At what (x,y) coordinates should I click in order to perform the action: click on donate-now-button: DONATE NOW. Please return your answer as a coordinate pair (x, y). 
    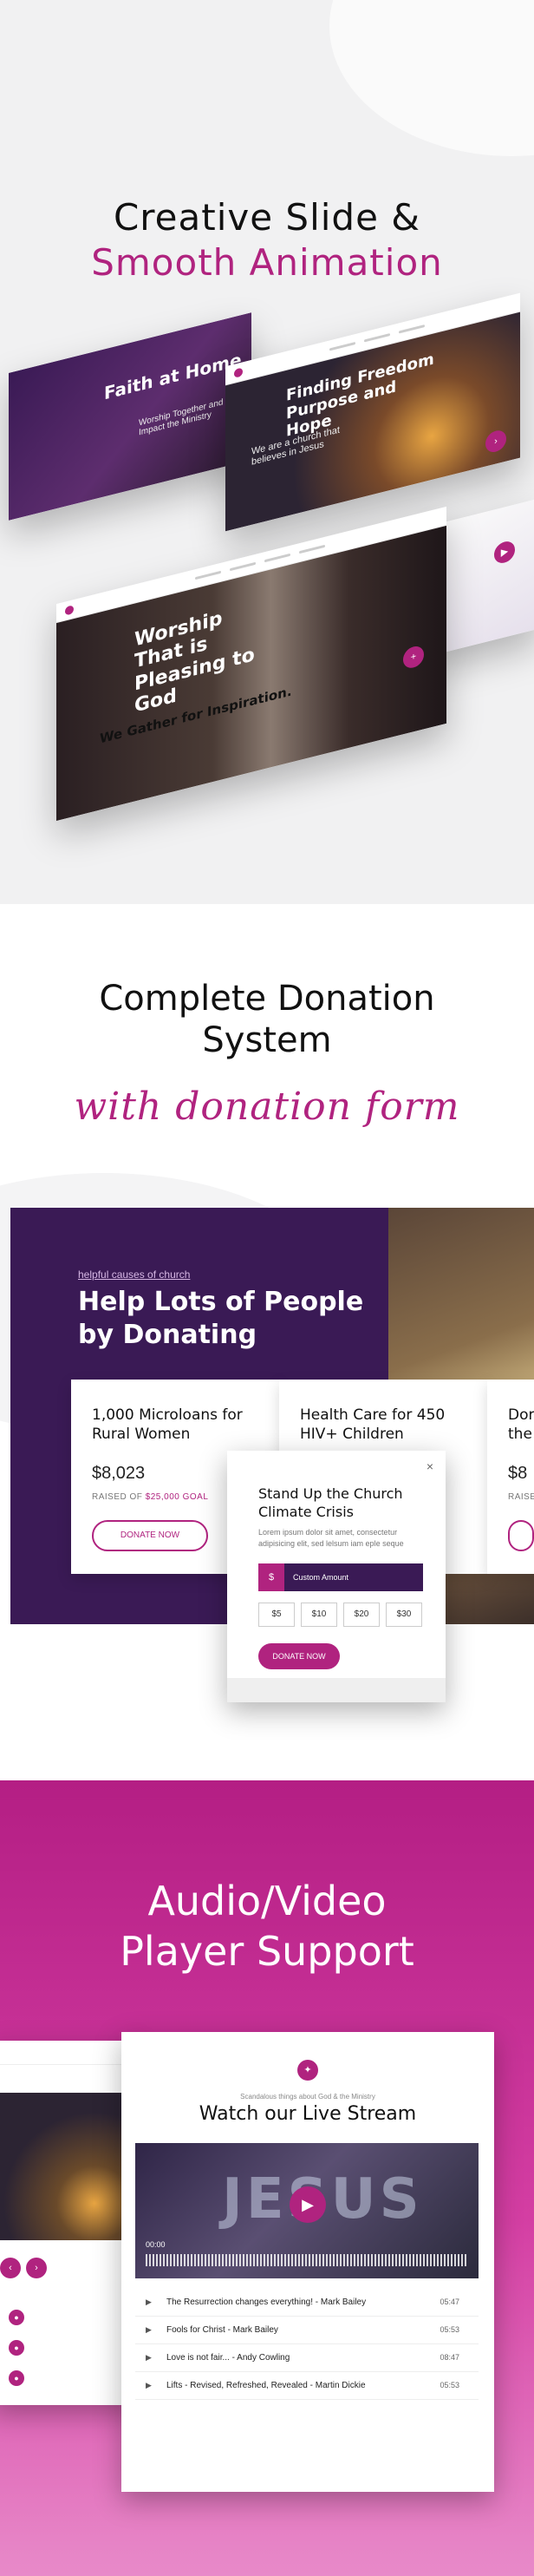
    Looking at the image, I should click on (150, 1535).